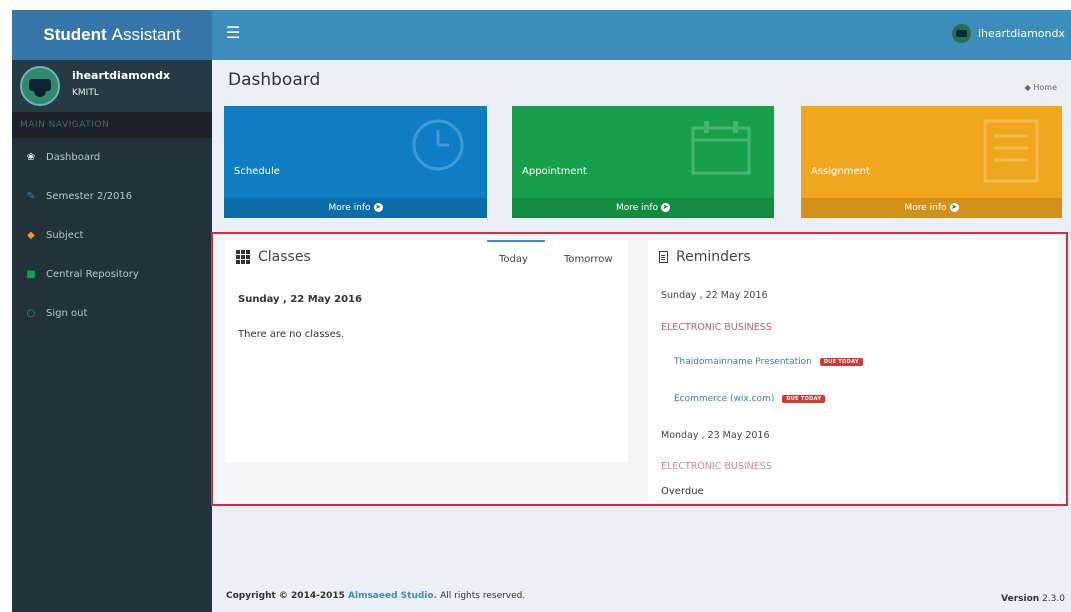  Describe the element at coordinates (146, 34) in the screenshot. I see `logo-text: Assistant` at that location.